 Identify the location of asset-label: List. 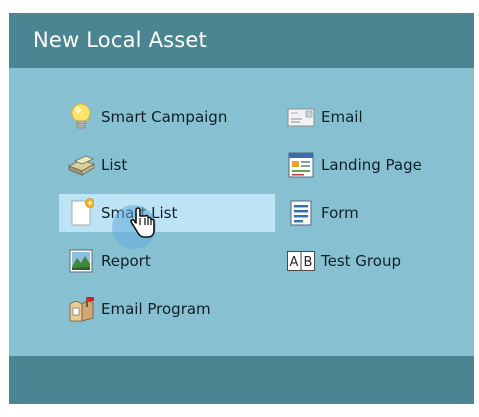
(114, 165).